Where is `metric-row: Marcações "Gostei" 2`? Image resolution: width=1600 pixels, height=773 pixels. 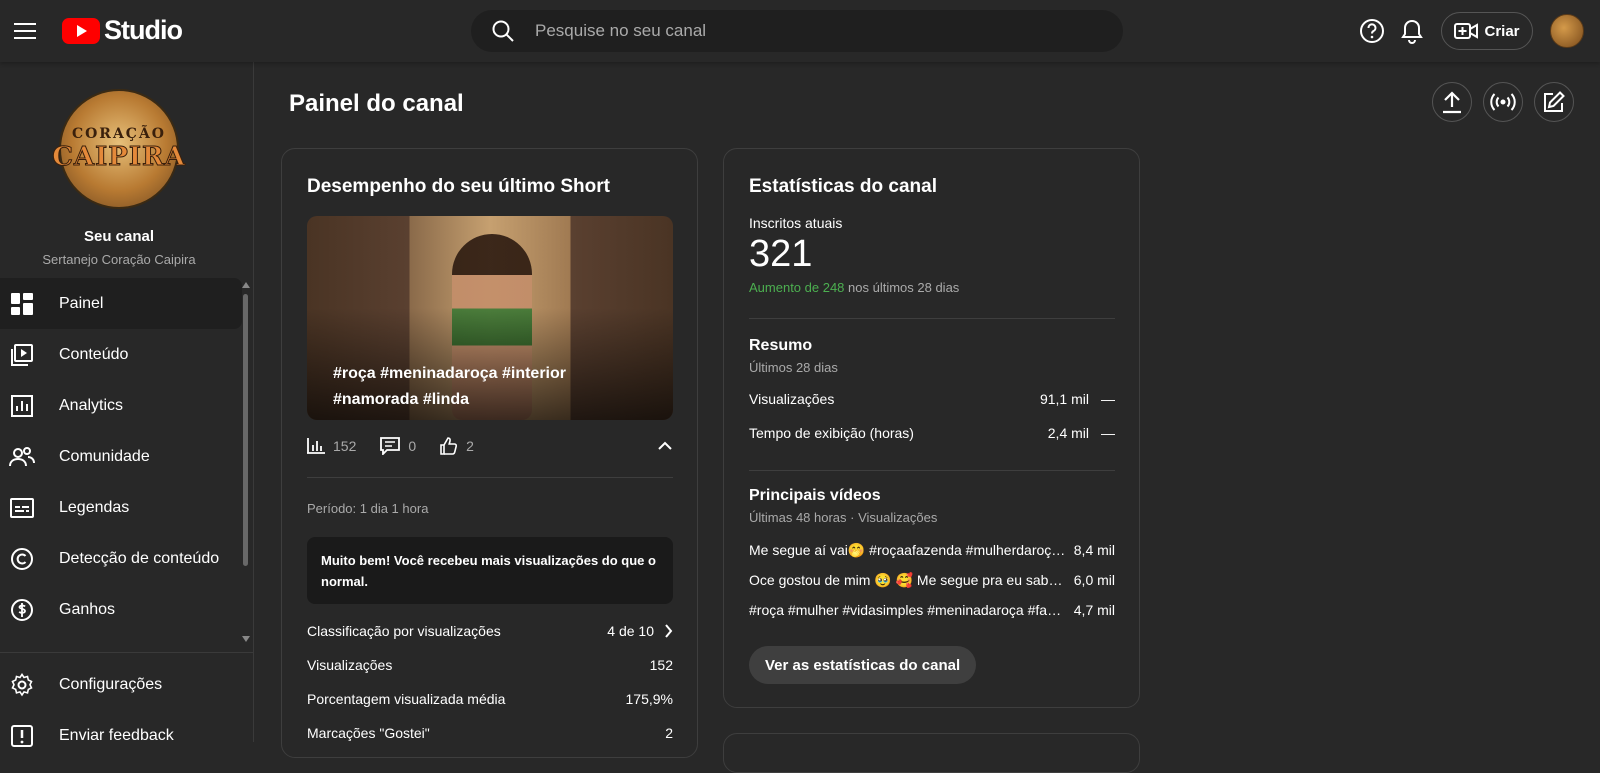 metric-row: Marcações "Gostei" 2 is located at coordinates (490, 733).